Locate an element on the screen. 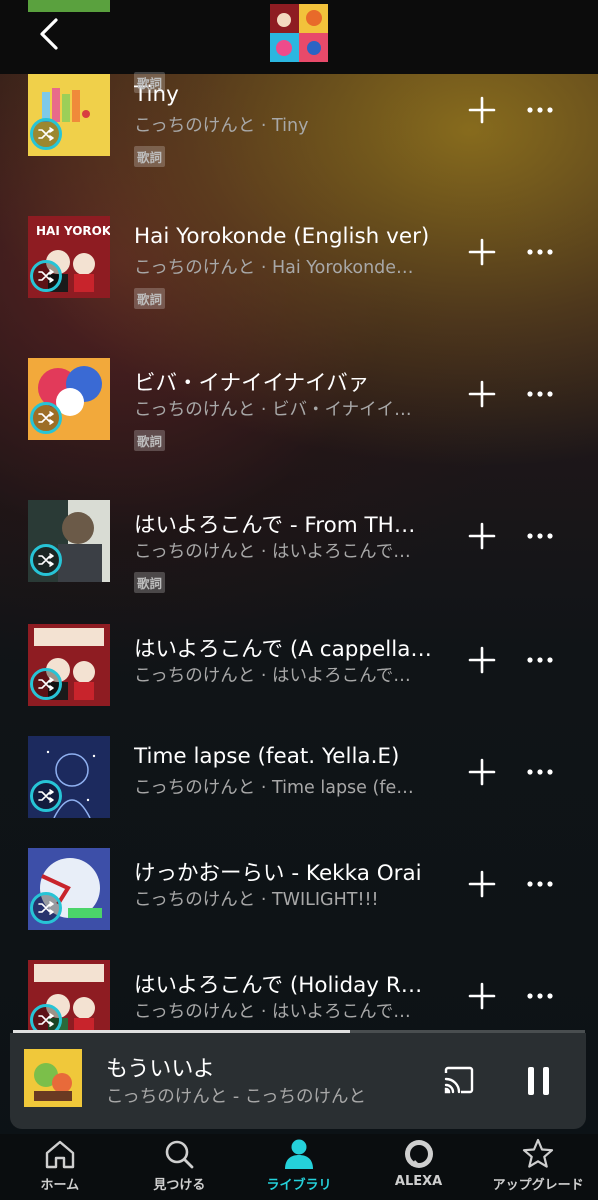  nav-library-label: ライブラリ is located at coordinates (299, 1185).